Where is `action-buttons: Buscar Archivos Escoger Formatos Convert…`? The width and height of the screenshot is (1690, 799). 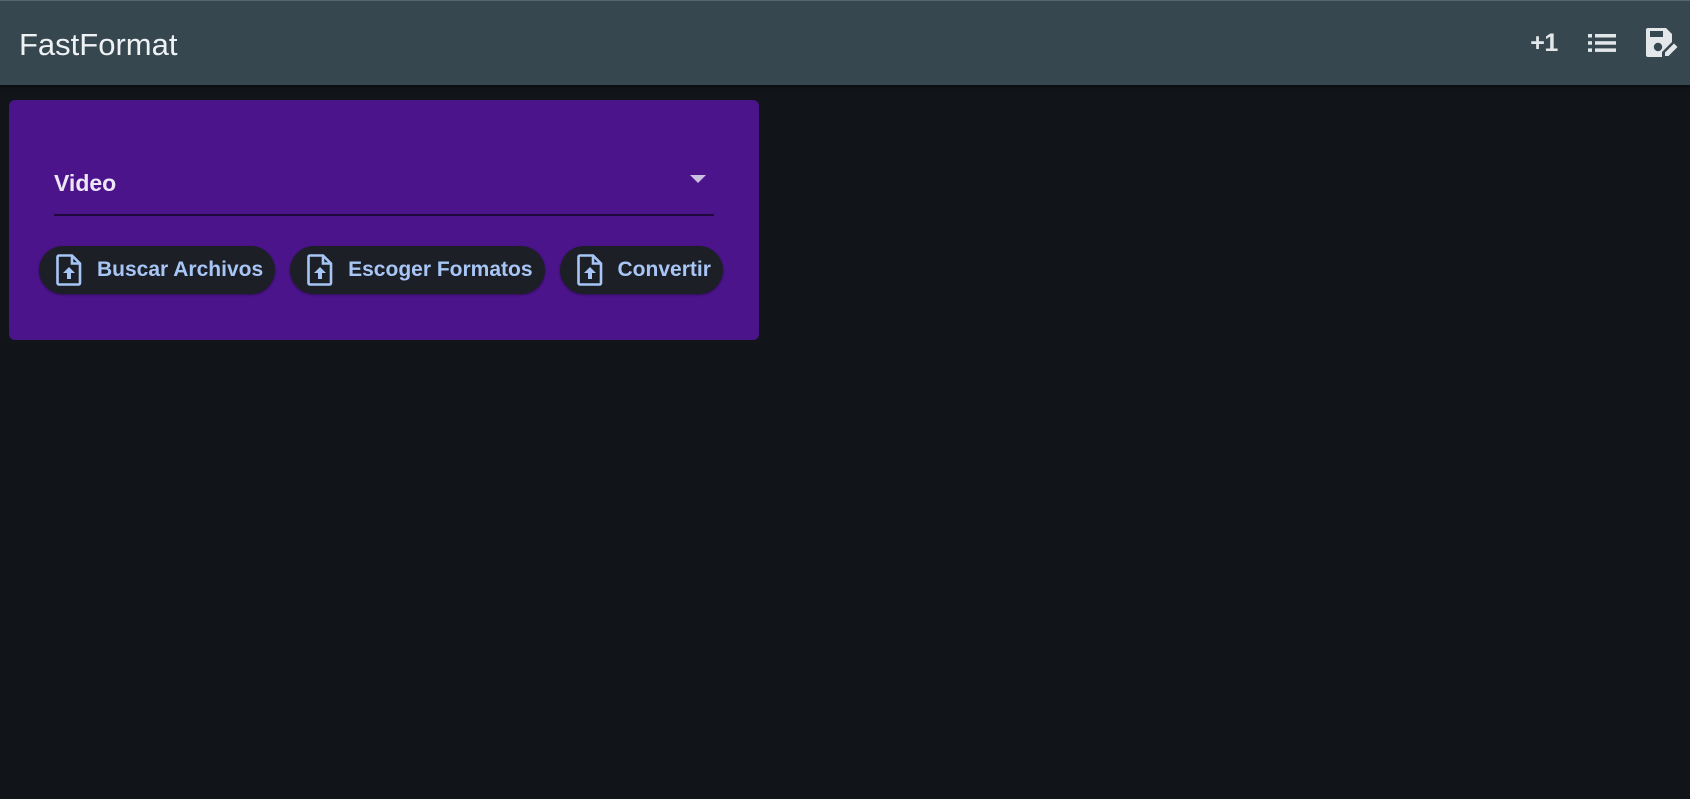
action-buttons: Buscar Archivos Escoger Formatos Convert… is located at coordinates (381, 270).